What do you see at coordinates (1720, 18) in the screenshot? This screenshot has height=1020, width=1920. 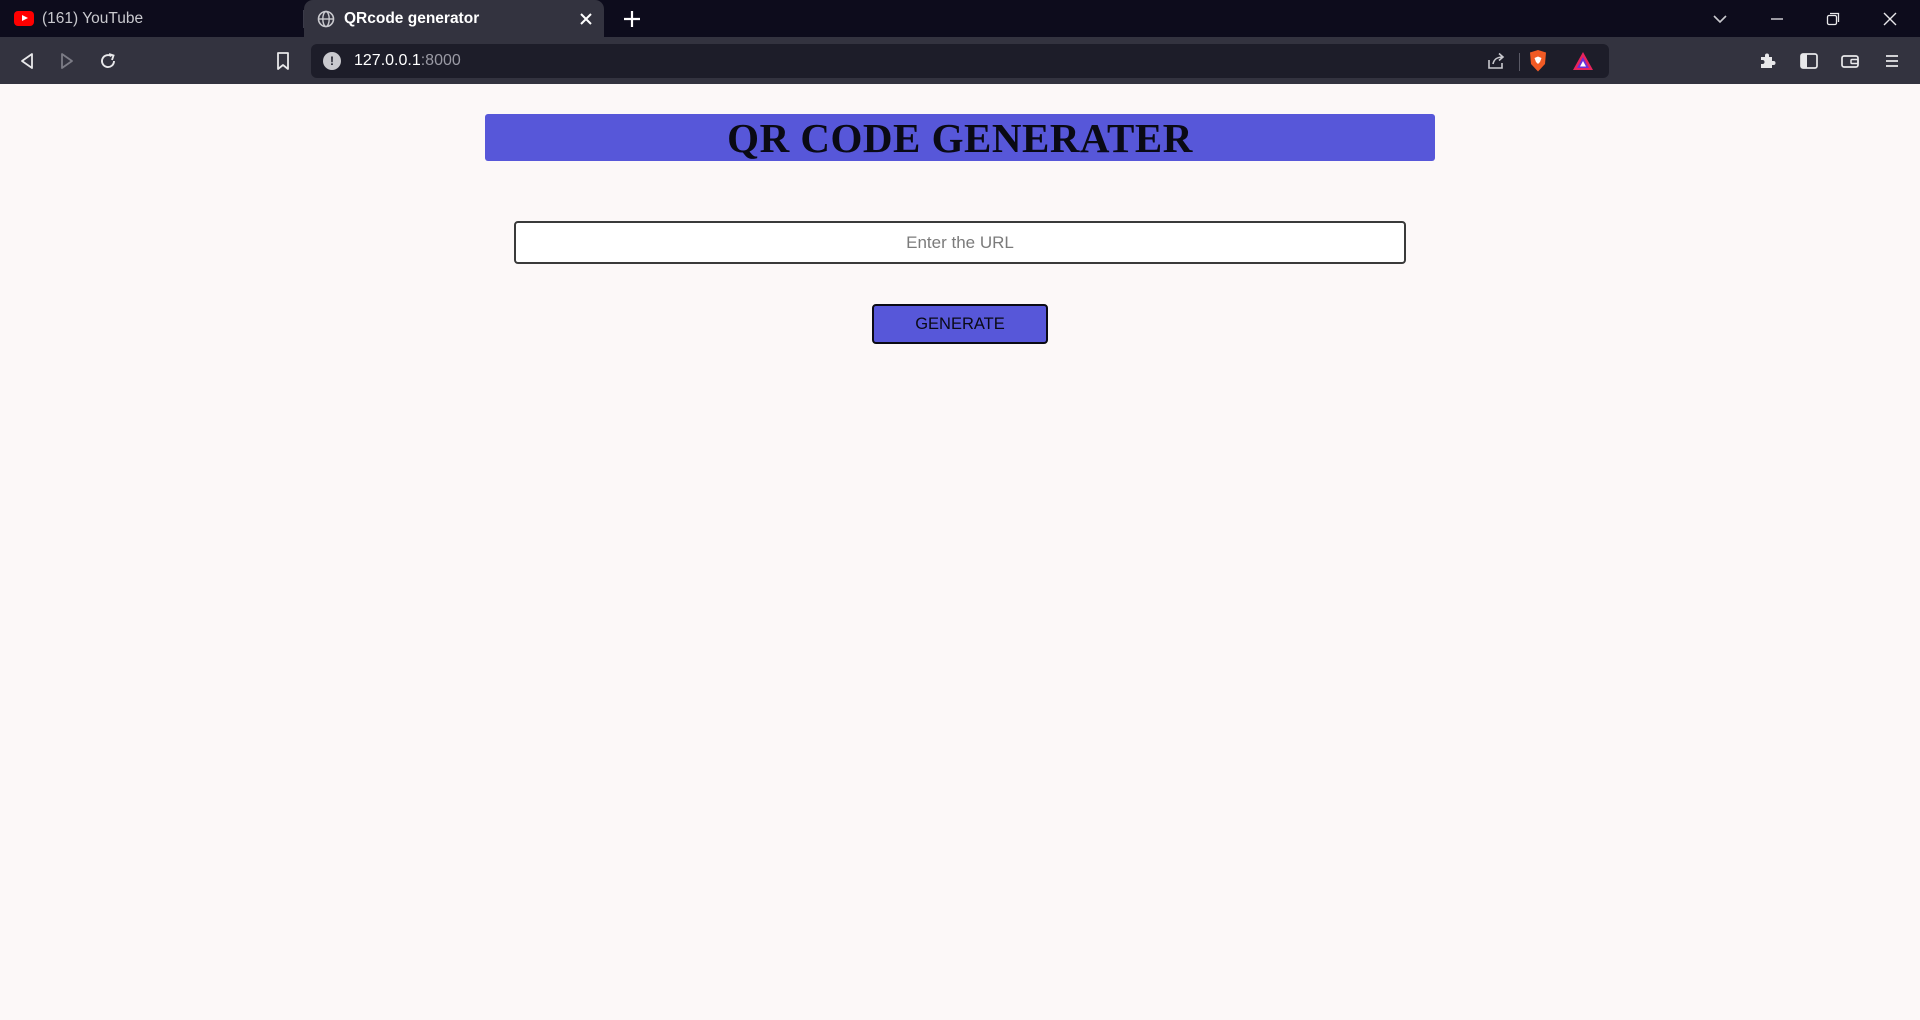 I see `tab-search-chevron-icon` at bounding box center [1720, 18].